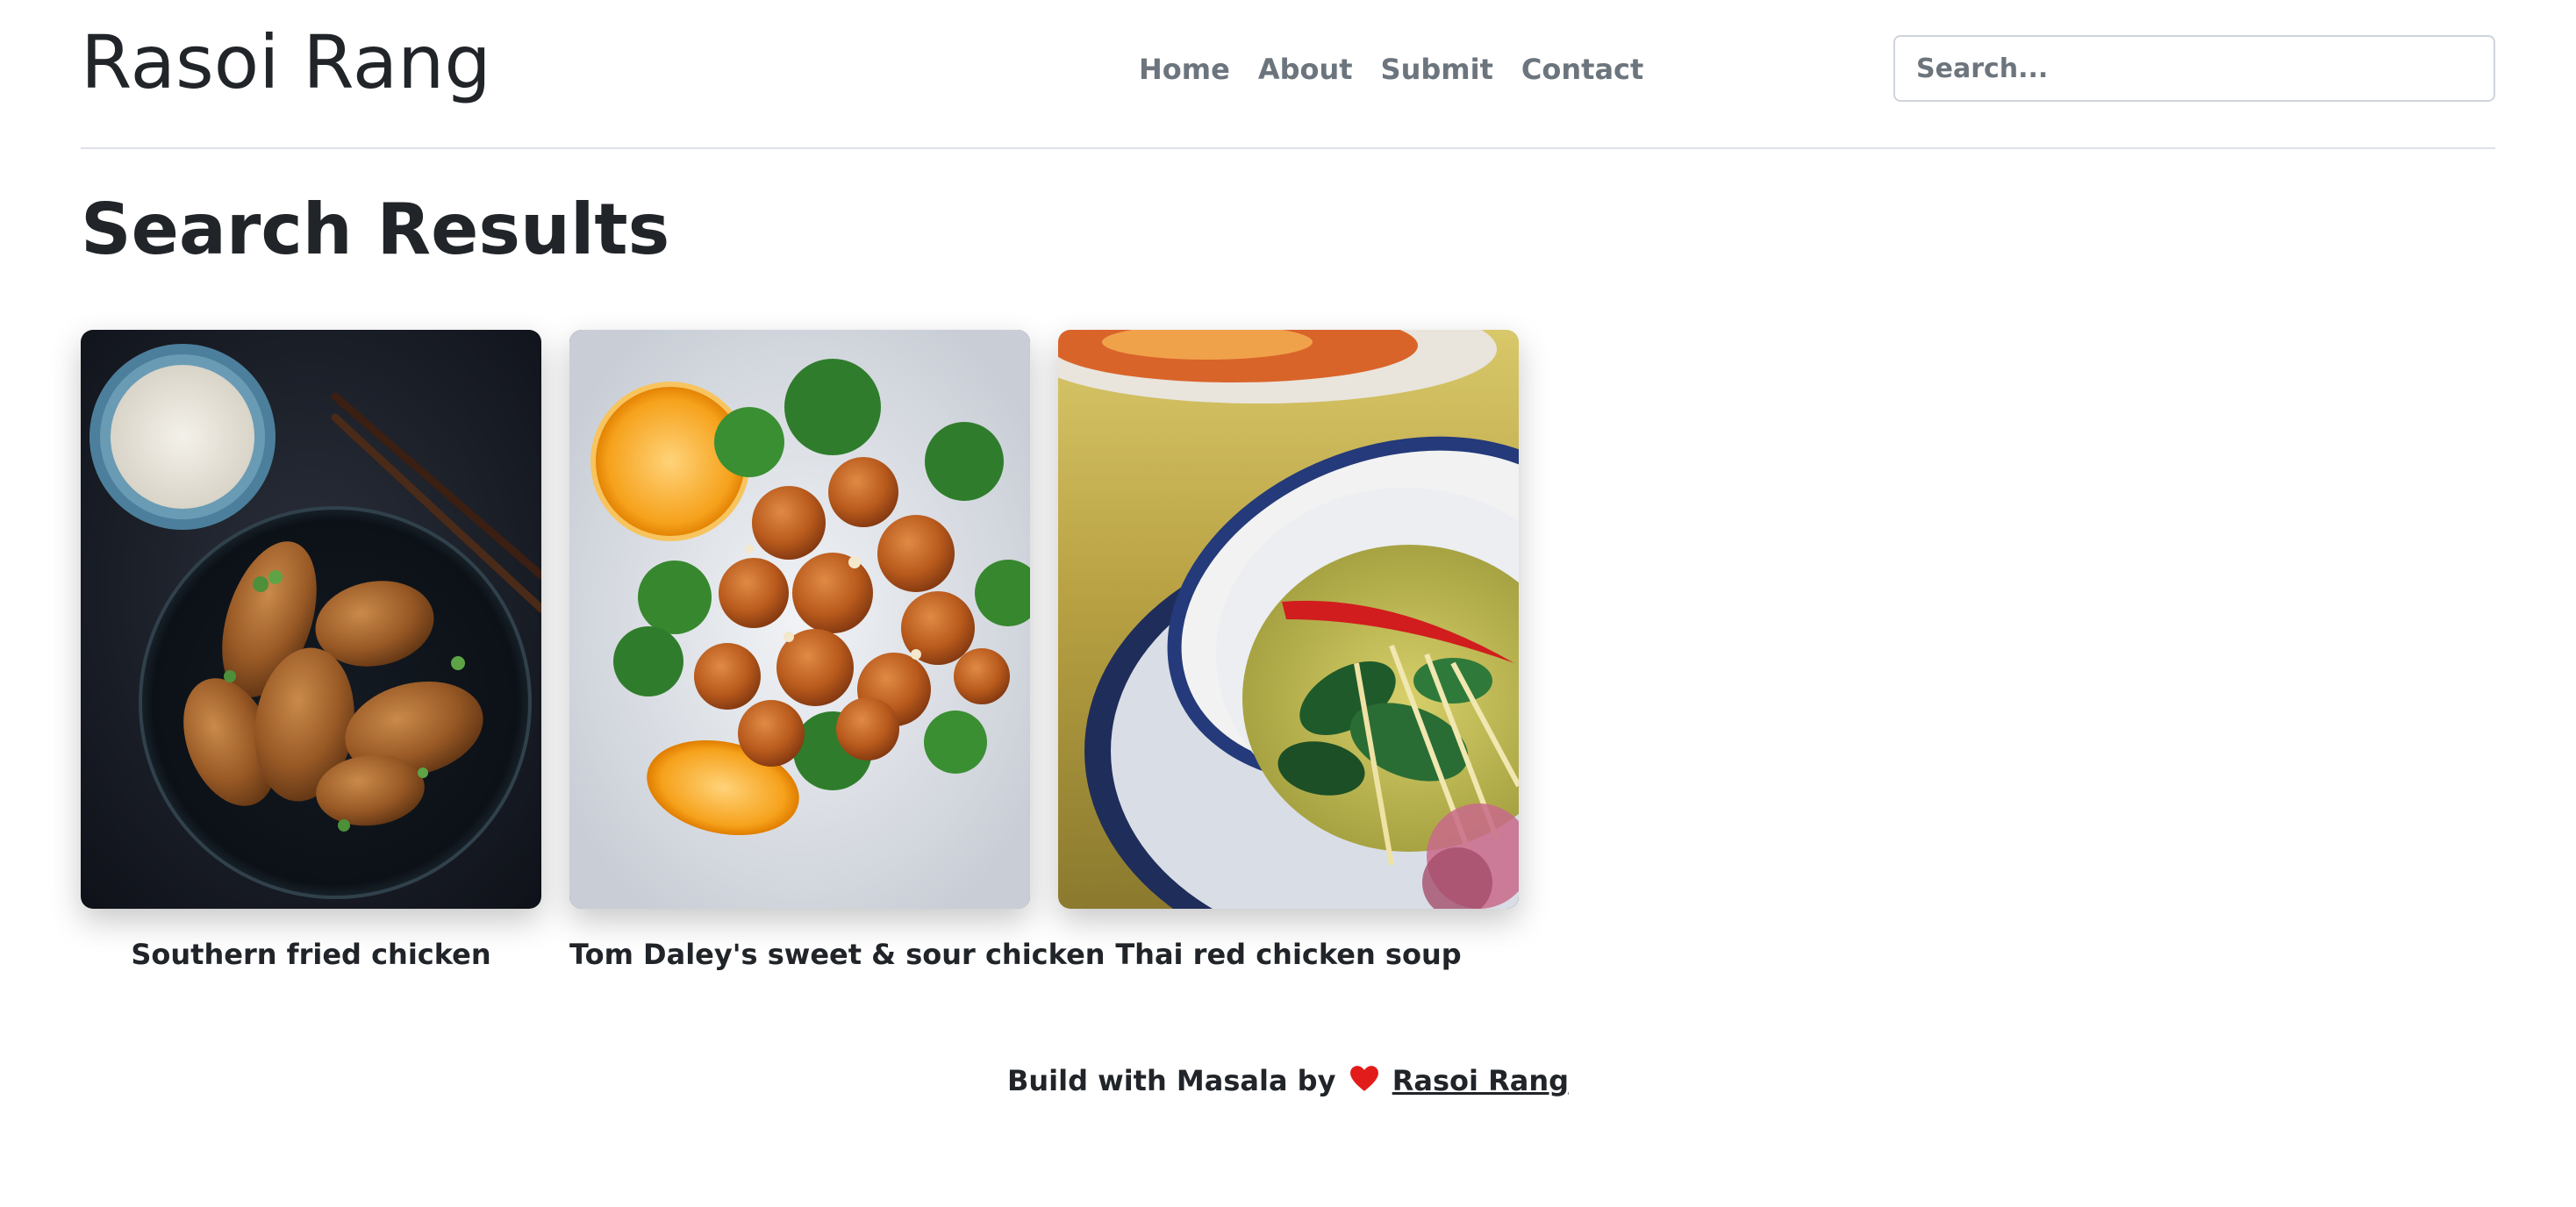 The height and width of the screenshot is (1207, 2576). What do you see at coordinates (1288, 619) in the screenshot?
I see `thai-soup-bowl-photo` at bounding box center [1288, 619].